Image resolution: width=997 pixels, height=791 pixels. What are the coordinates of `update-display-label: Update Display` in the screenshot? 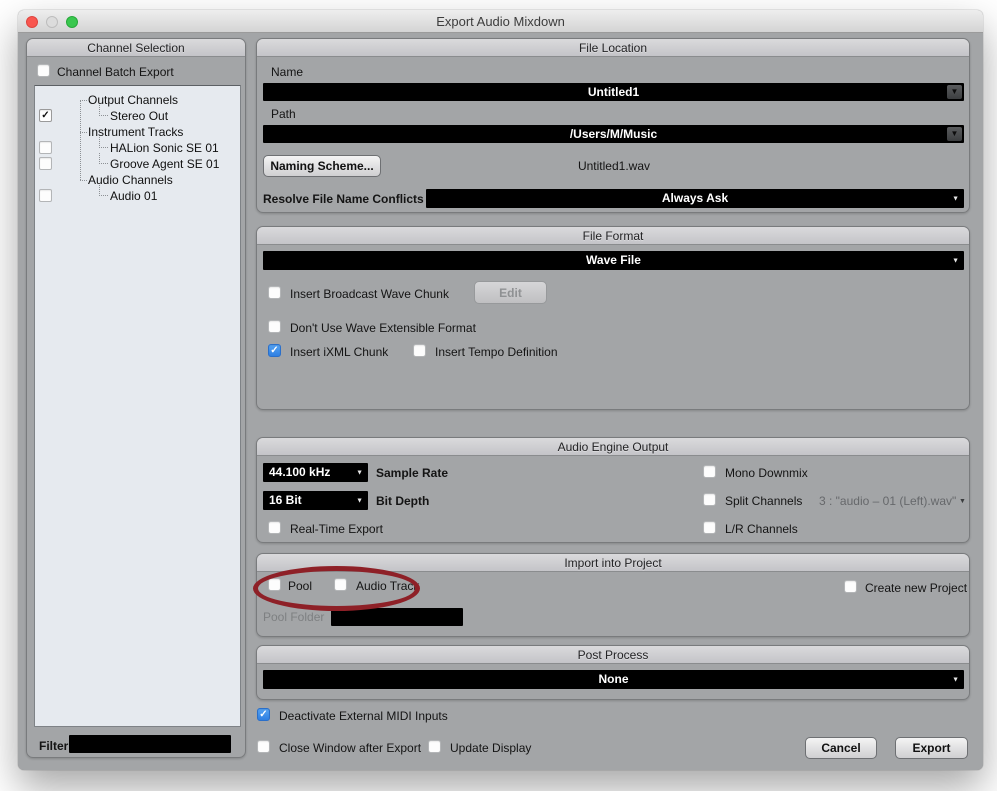 It's located at (491, 748).